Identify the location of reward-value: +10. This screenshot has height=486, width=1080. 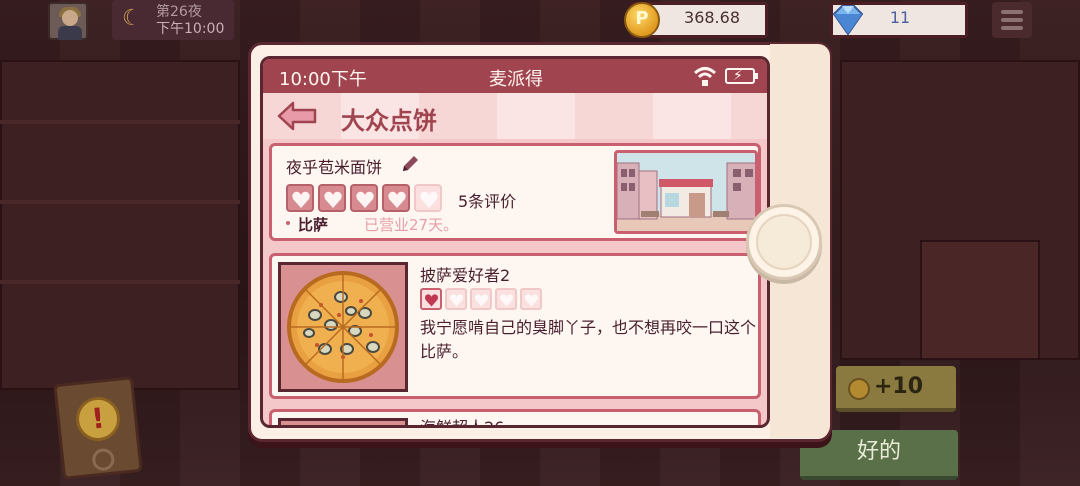
(899, 386).